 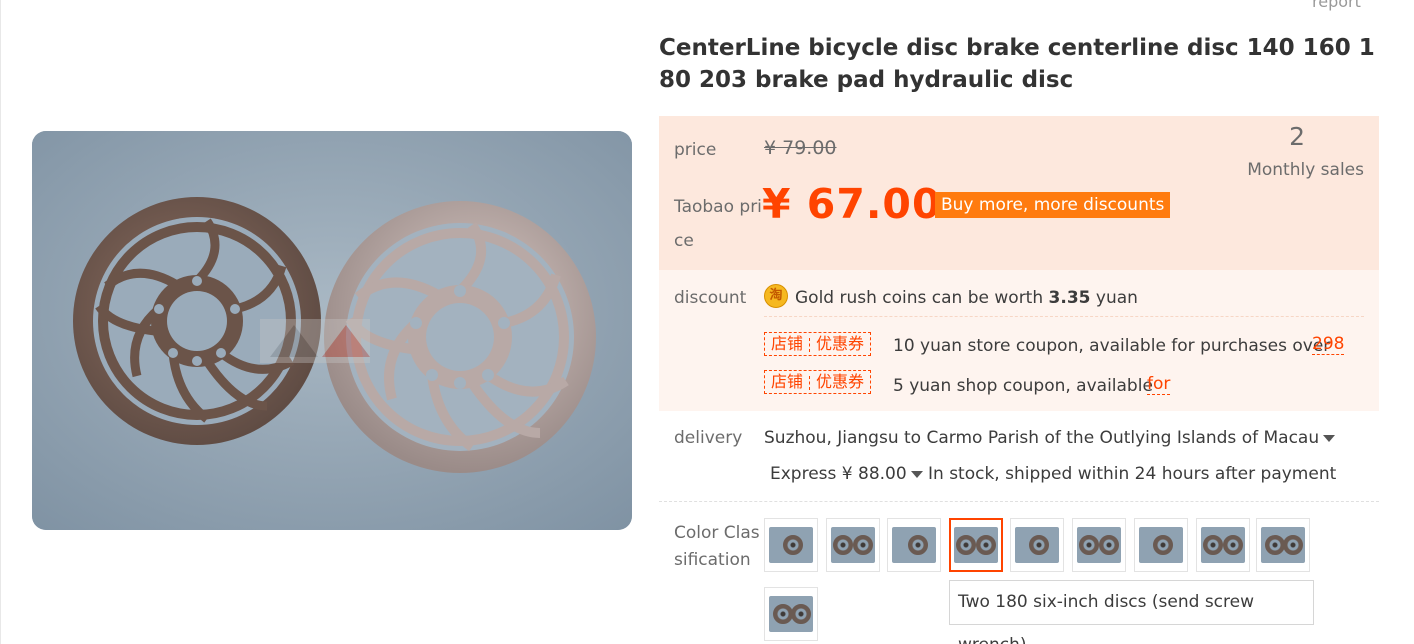 What do you see at coordinates (1023, 386) in the screenshot?
I see `coupon-text: 5 yuan shop coupon, available` at bounding box center [1023, 386].